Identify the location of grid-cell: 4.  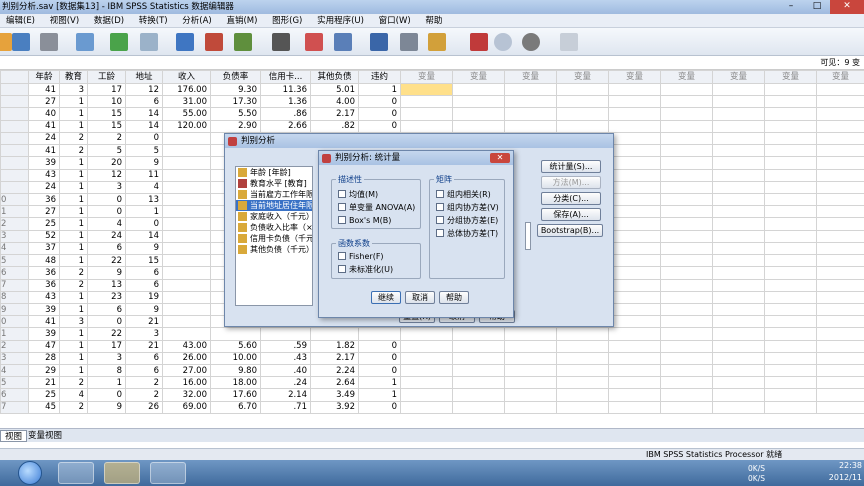
(73, 395).